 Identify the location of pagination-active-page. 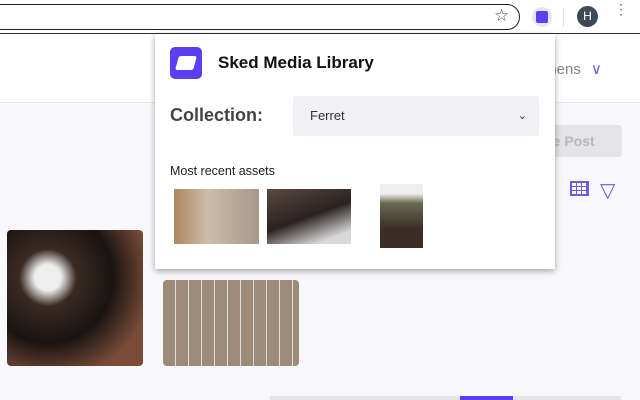
(486, 398).